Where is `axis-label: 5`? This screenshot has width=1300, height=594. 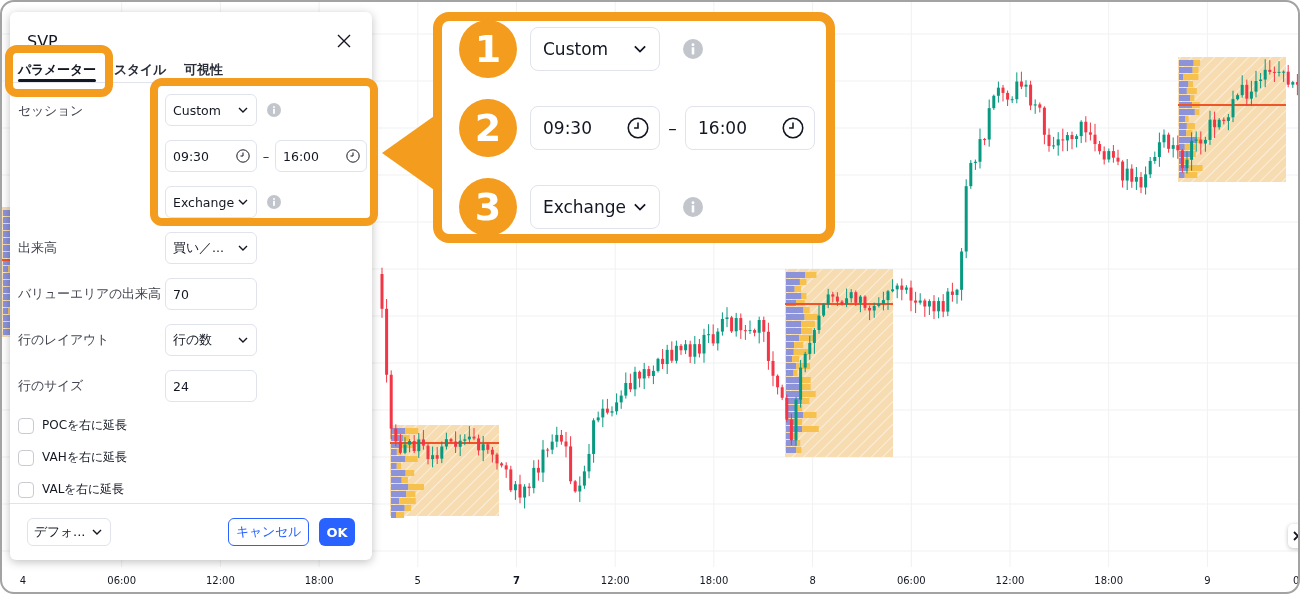 axis-label: 5 is located at coordinates (417, 580).